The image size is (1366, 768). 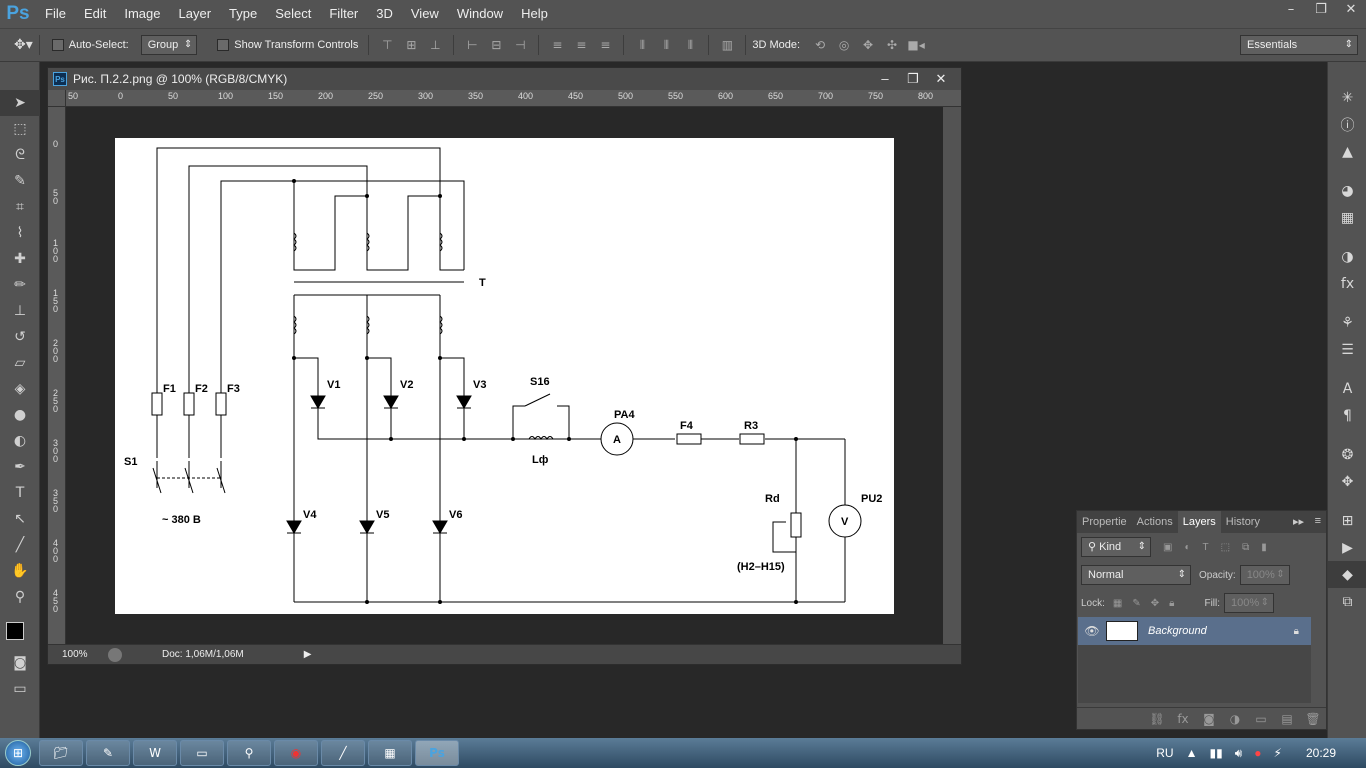 What do you see at coordinates (1347, 574) in the screenshot?
I see `layers-panel-icon: ◆` at bounding box center [1347, 574].